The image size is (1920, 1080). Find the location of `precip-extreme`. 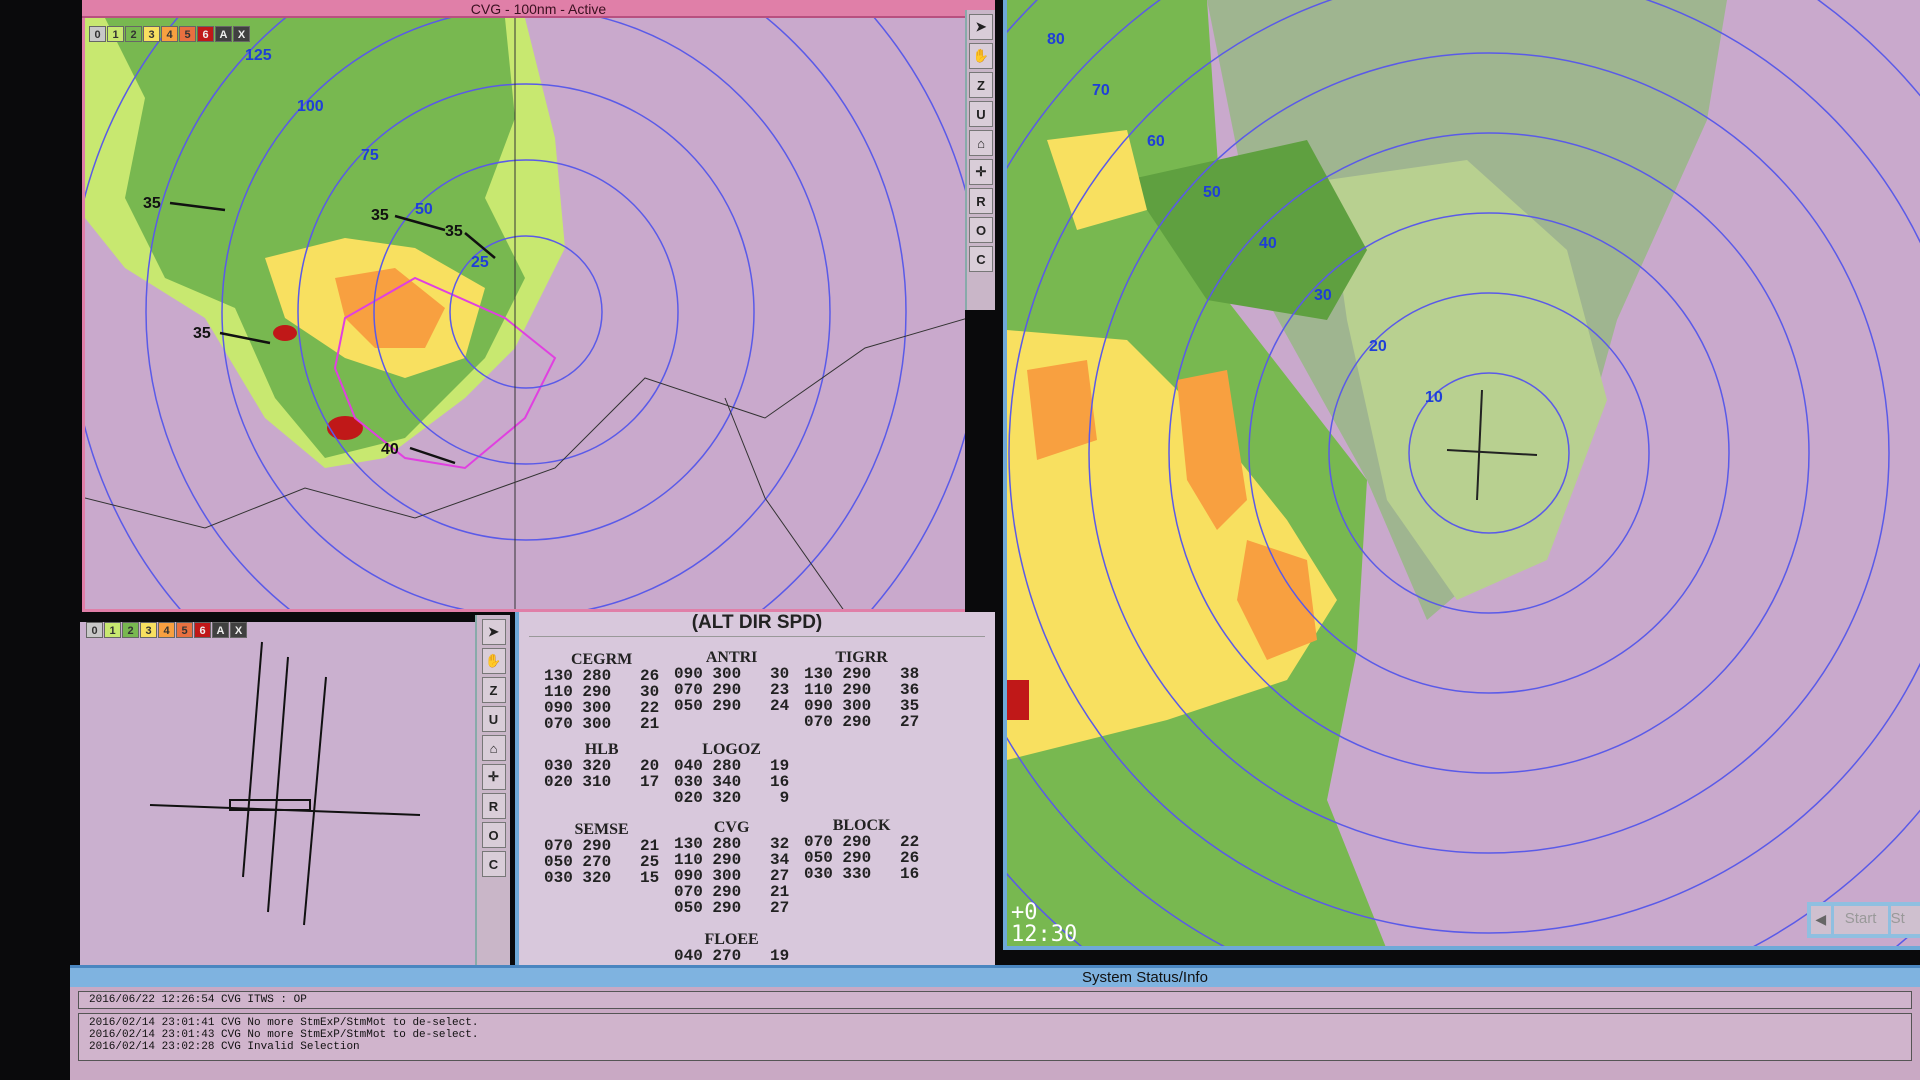

precip-extreme is located at coordinates (1018, 700).